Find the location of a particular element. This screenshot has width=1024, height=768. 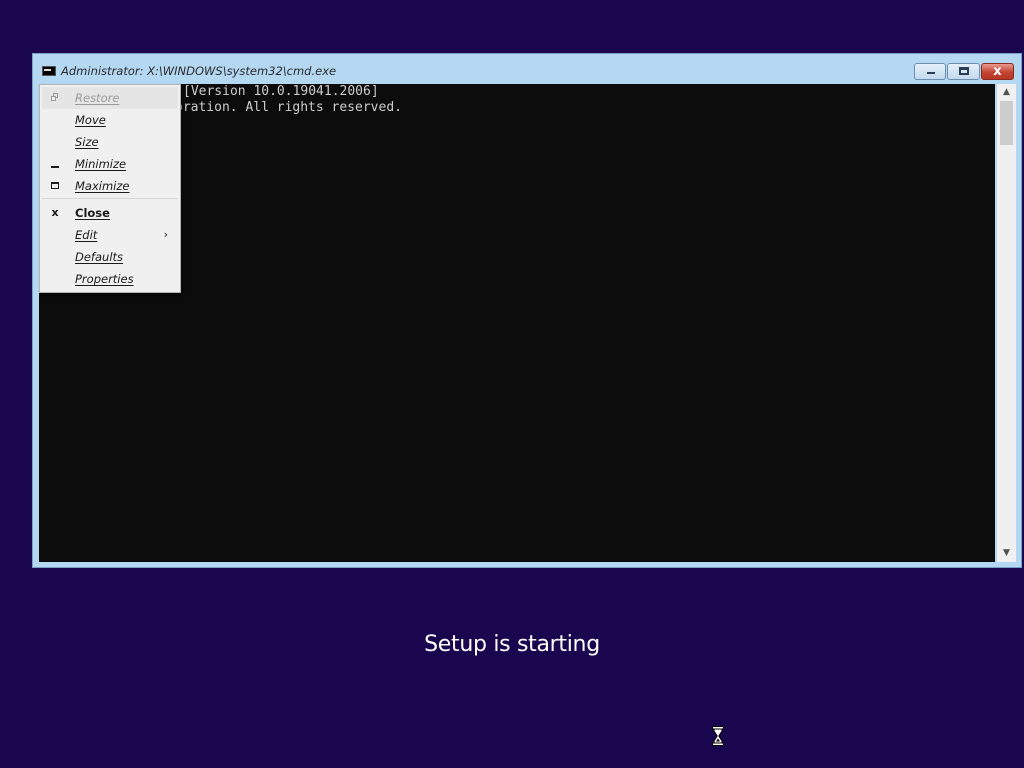

menu-item-move: Move is located at coordinates (110, 120).